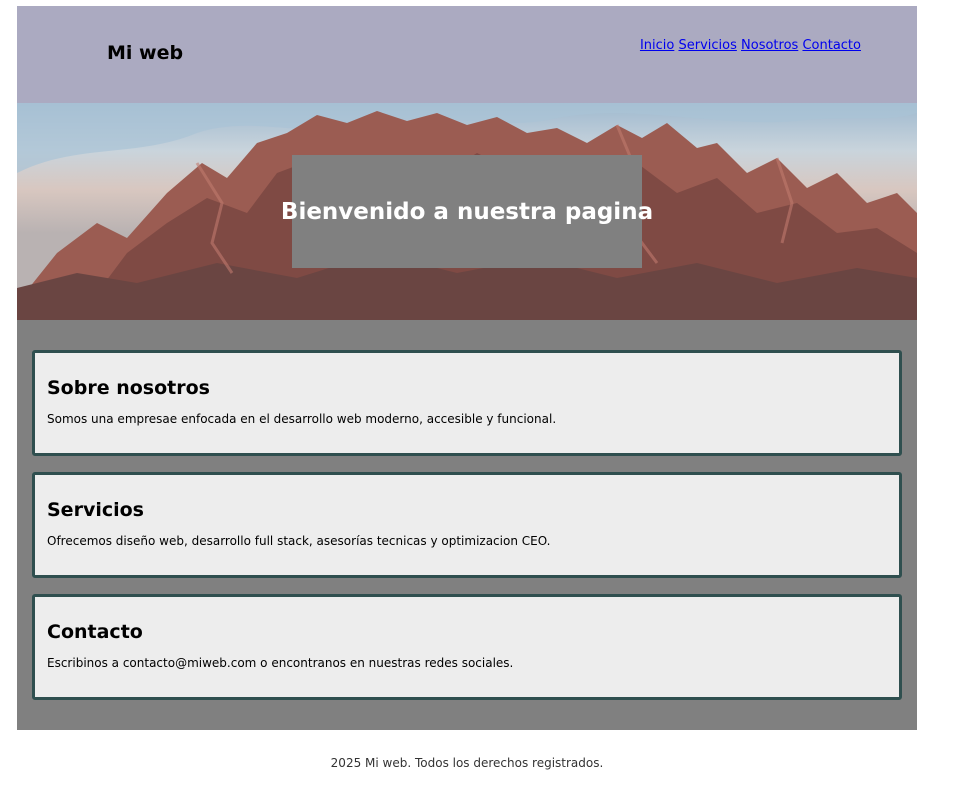 This screenshot has width=958, height=793. I want to click on nav-link-nosotros: Nosotros, so click(769, 45).